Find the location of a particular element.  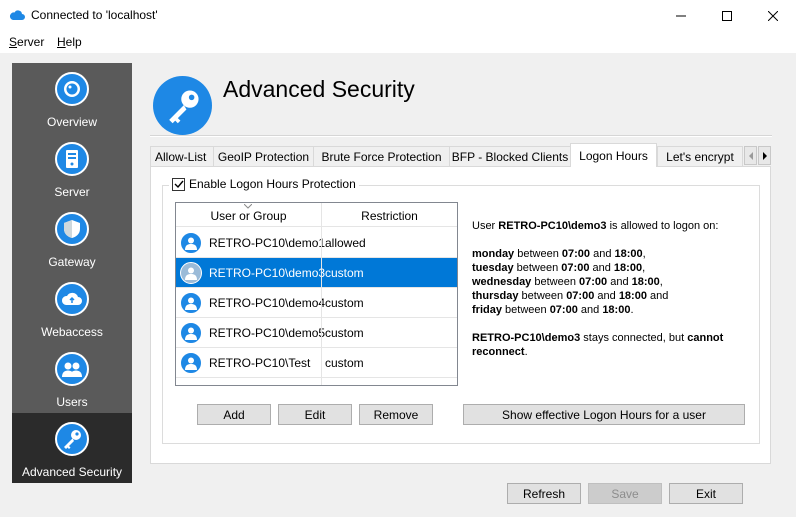

sidebar-item-overview: Overview is located at coordinates (72, 98).